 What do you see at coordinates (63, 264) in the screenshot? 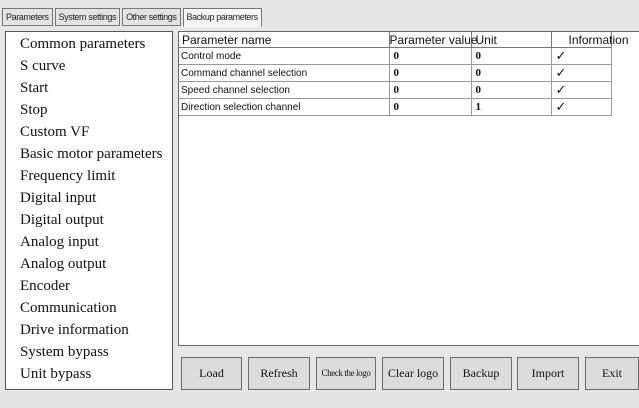
I see `list-item-analog-output: Analog output` at bounding box center [63, 264].